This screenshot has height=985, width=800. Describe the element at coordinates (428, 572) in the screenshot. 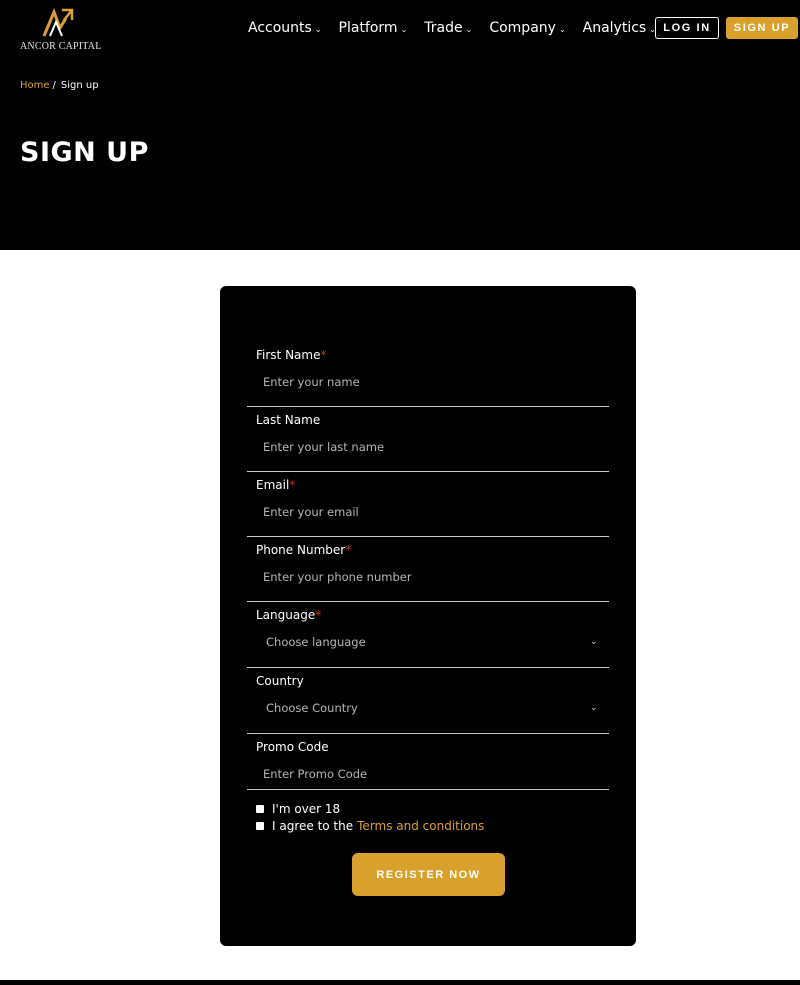

I see `phone-field: Phone Number* Enter your phone number` at that location.